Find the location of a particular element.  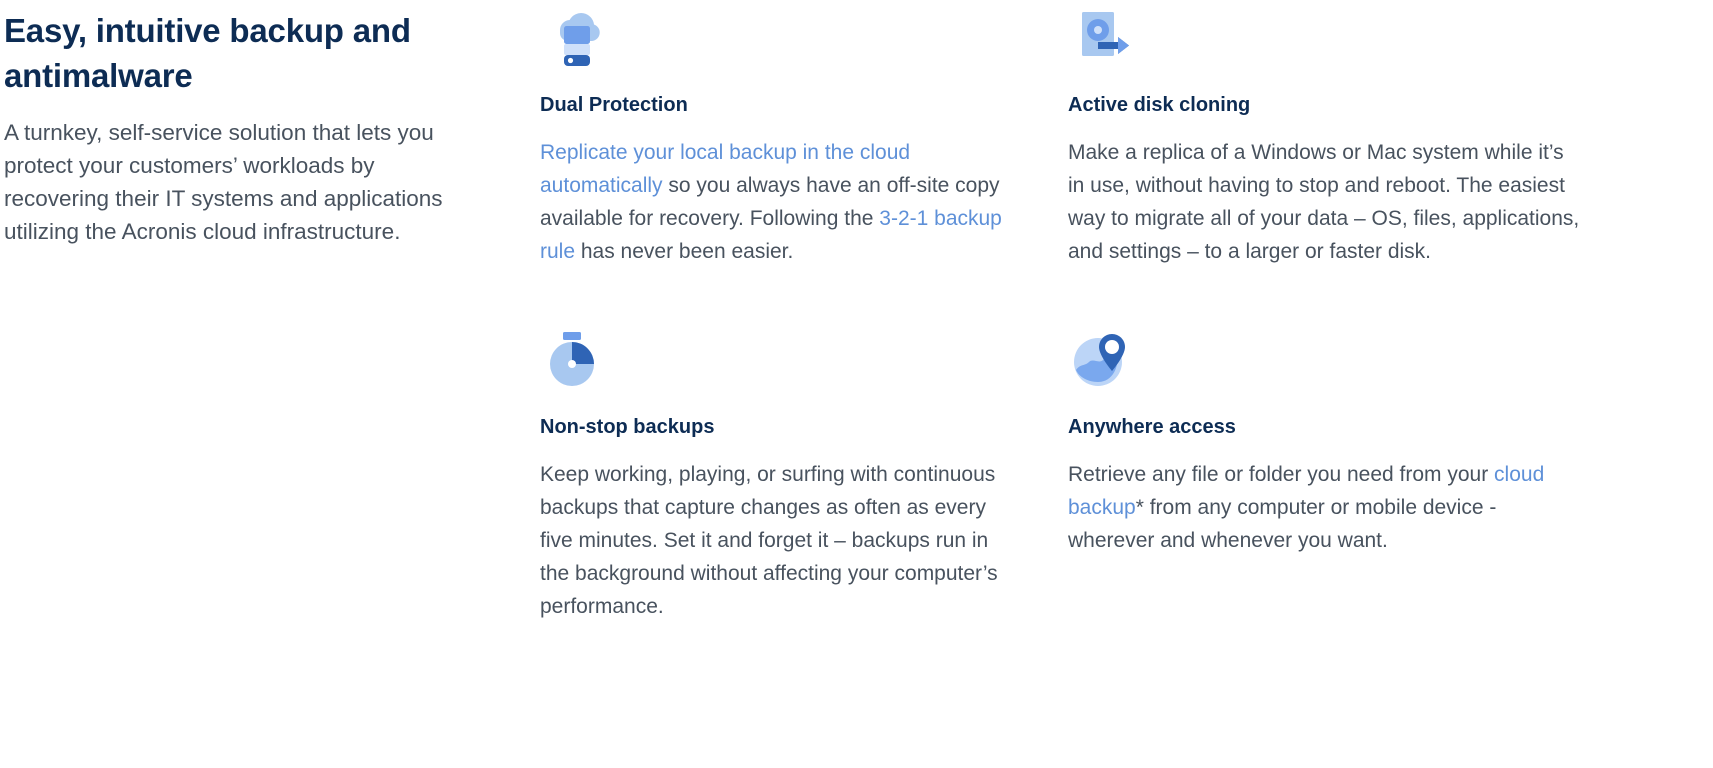

cloud-server-icon is located at coordinates (572, 36).